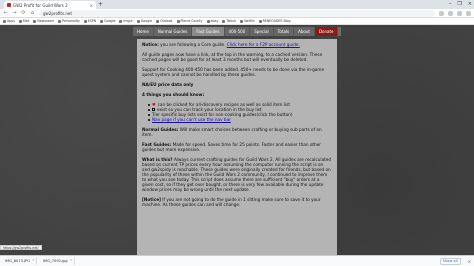 The width and height of the screenshot is (474, 266). I want to click on url-input: gw2profits.net, so click(237, 13).